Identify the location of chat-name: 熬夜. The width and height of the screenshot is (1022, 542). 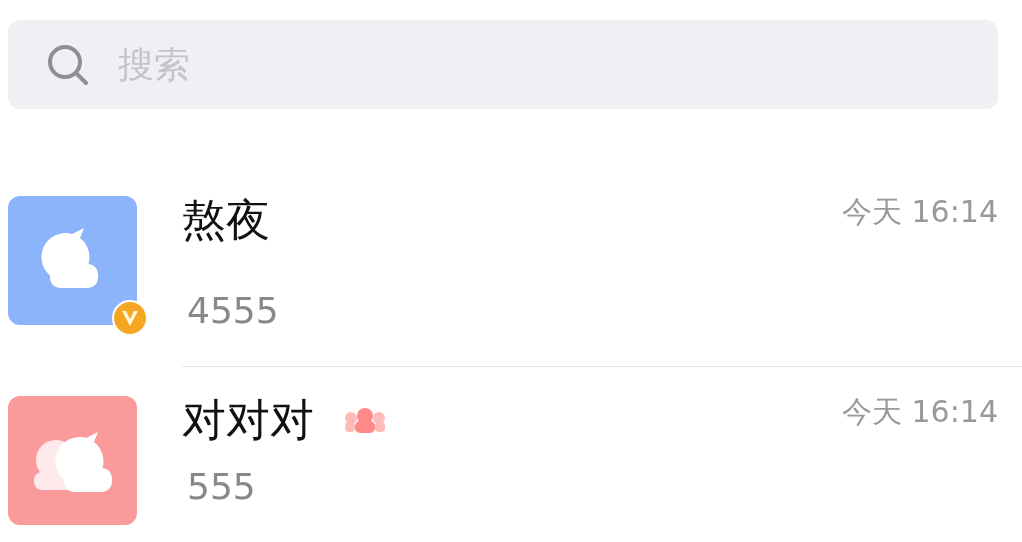
(226, 220).